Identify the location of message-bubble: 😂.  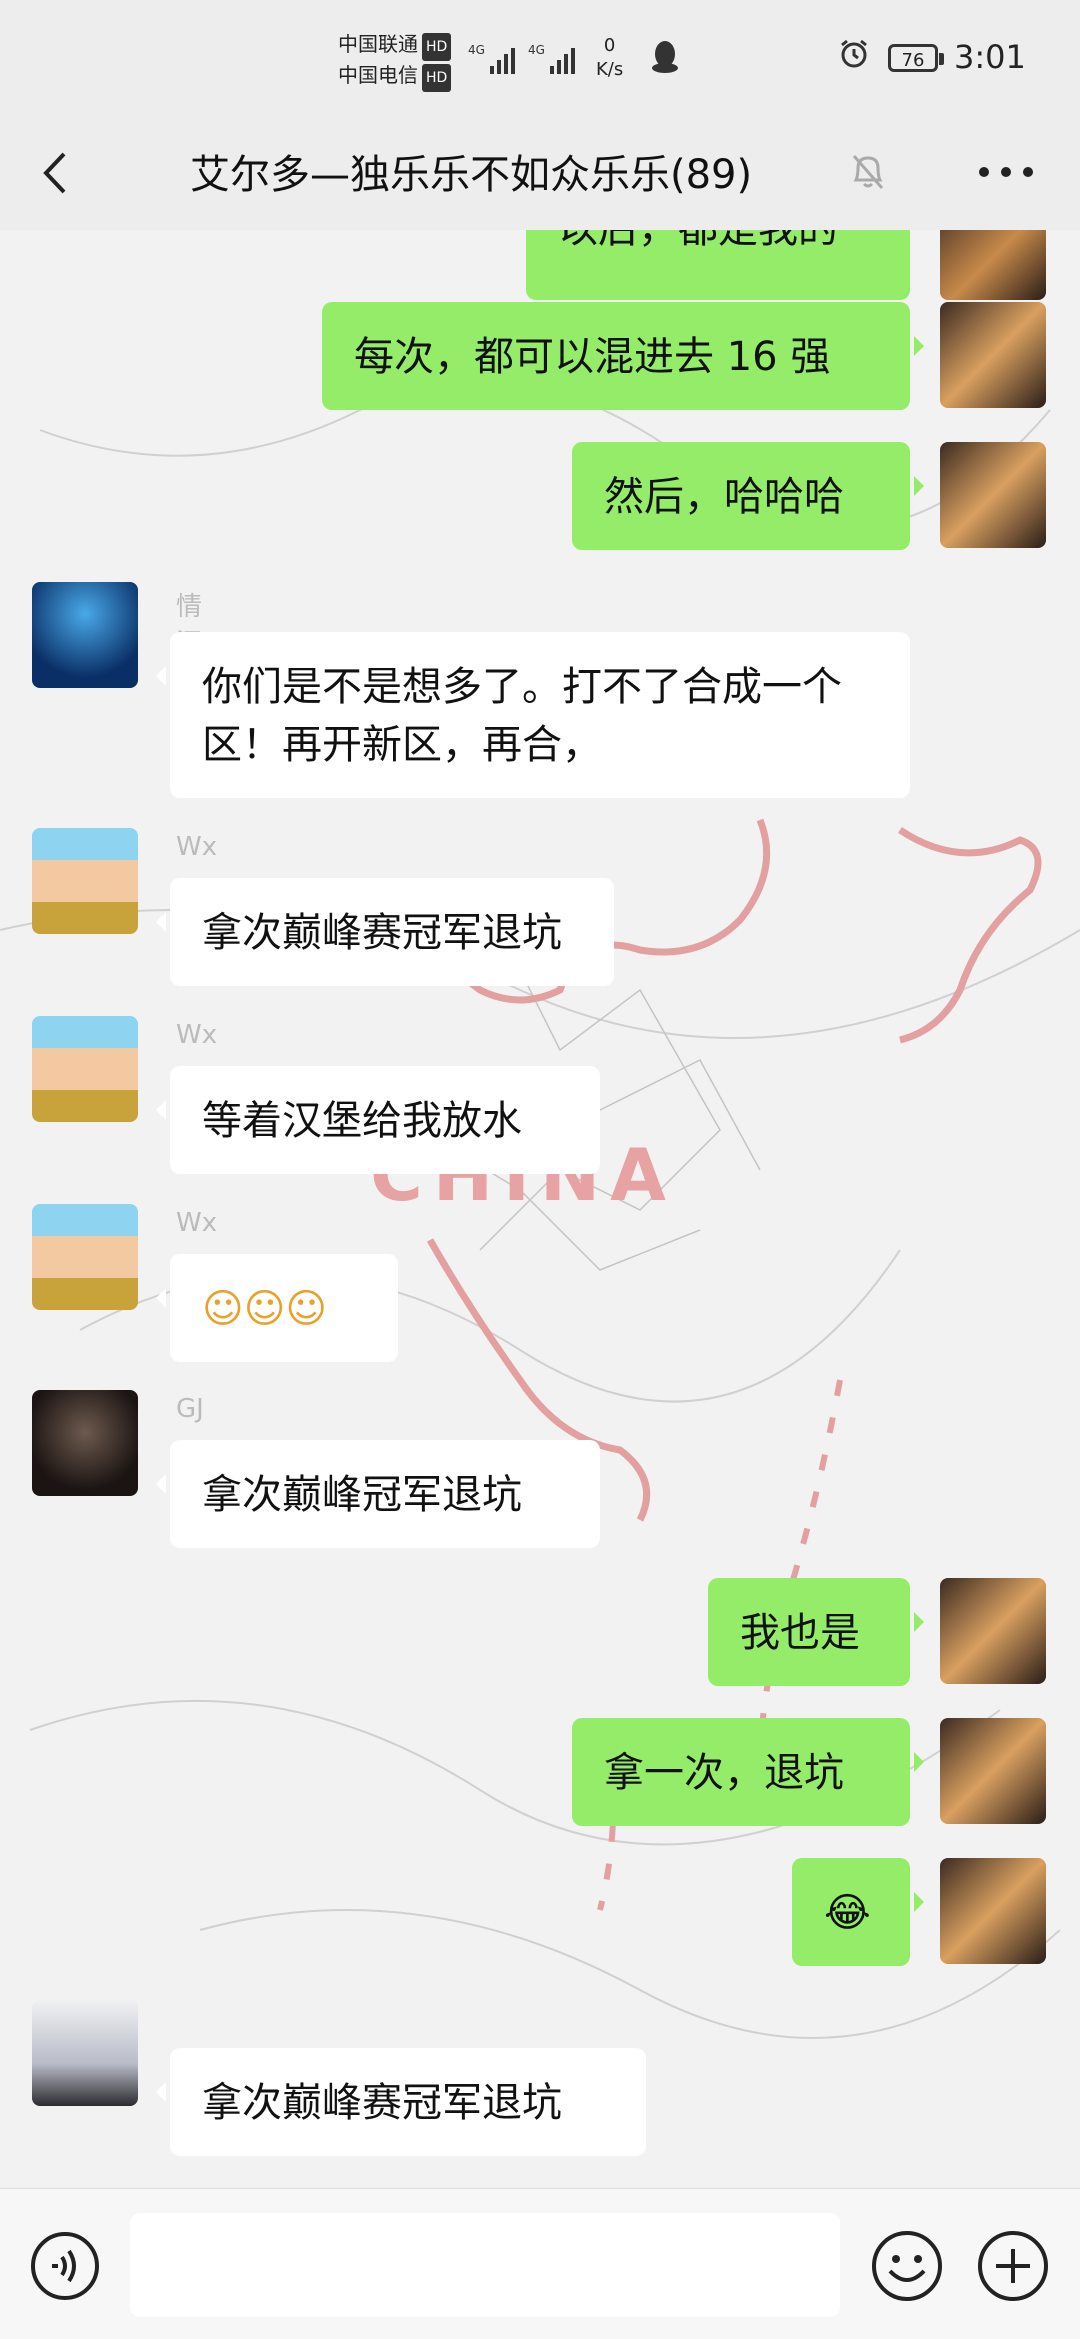
(858, 1912).